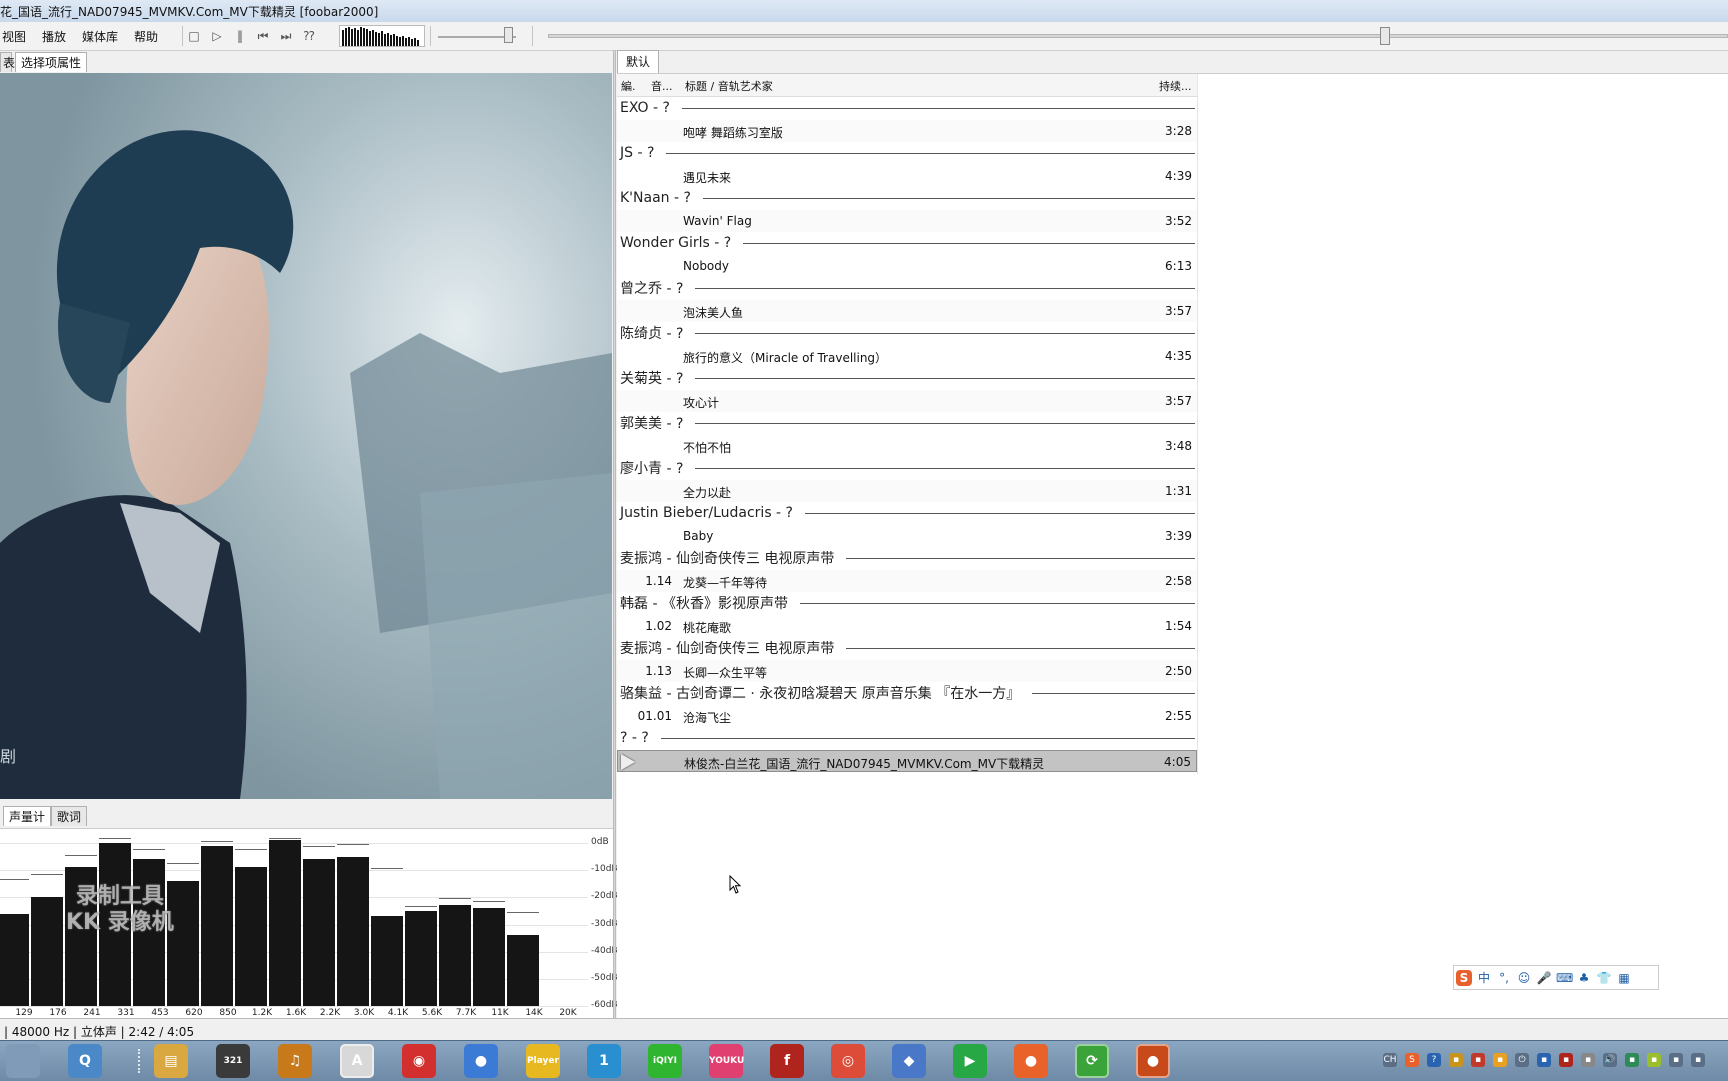 Image resolution: width=1728 pixels, height=1081 pixels. Describe the element at coordinates (233, 1061) in the screenshot. I see `321-icon: 321` at that location.